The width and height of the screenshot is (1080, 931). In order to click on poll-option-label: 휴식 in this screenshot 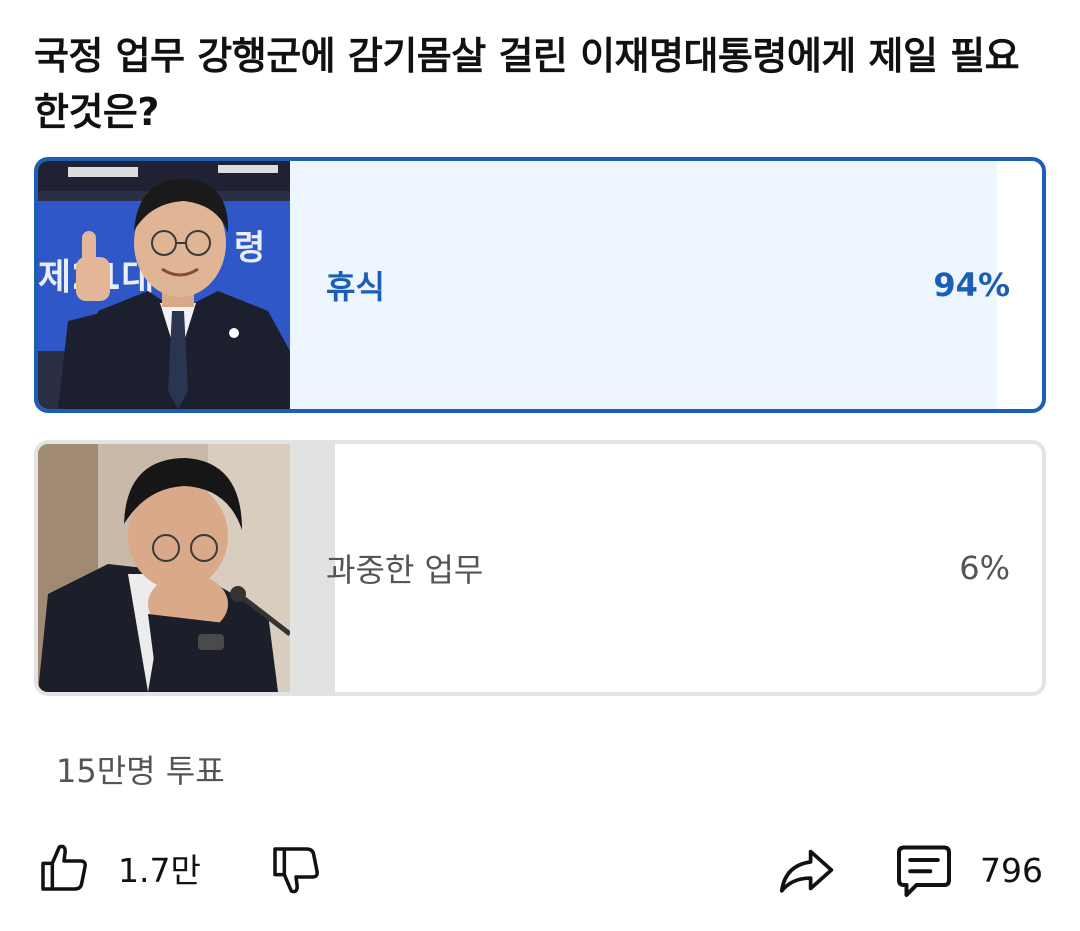, I will do `click(355, 287)`.